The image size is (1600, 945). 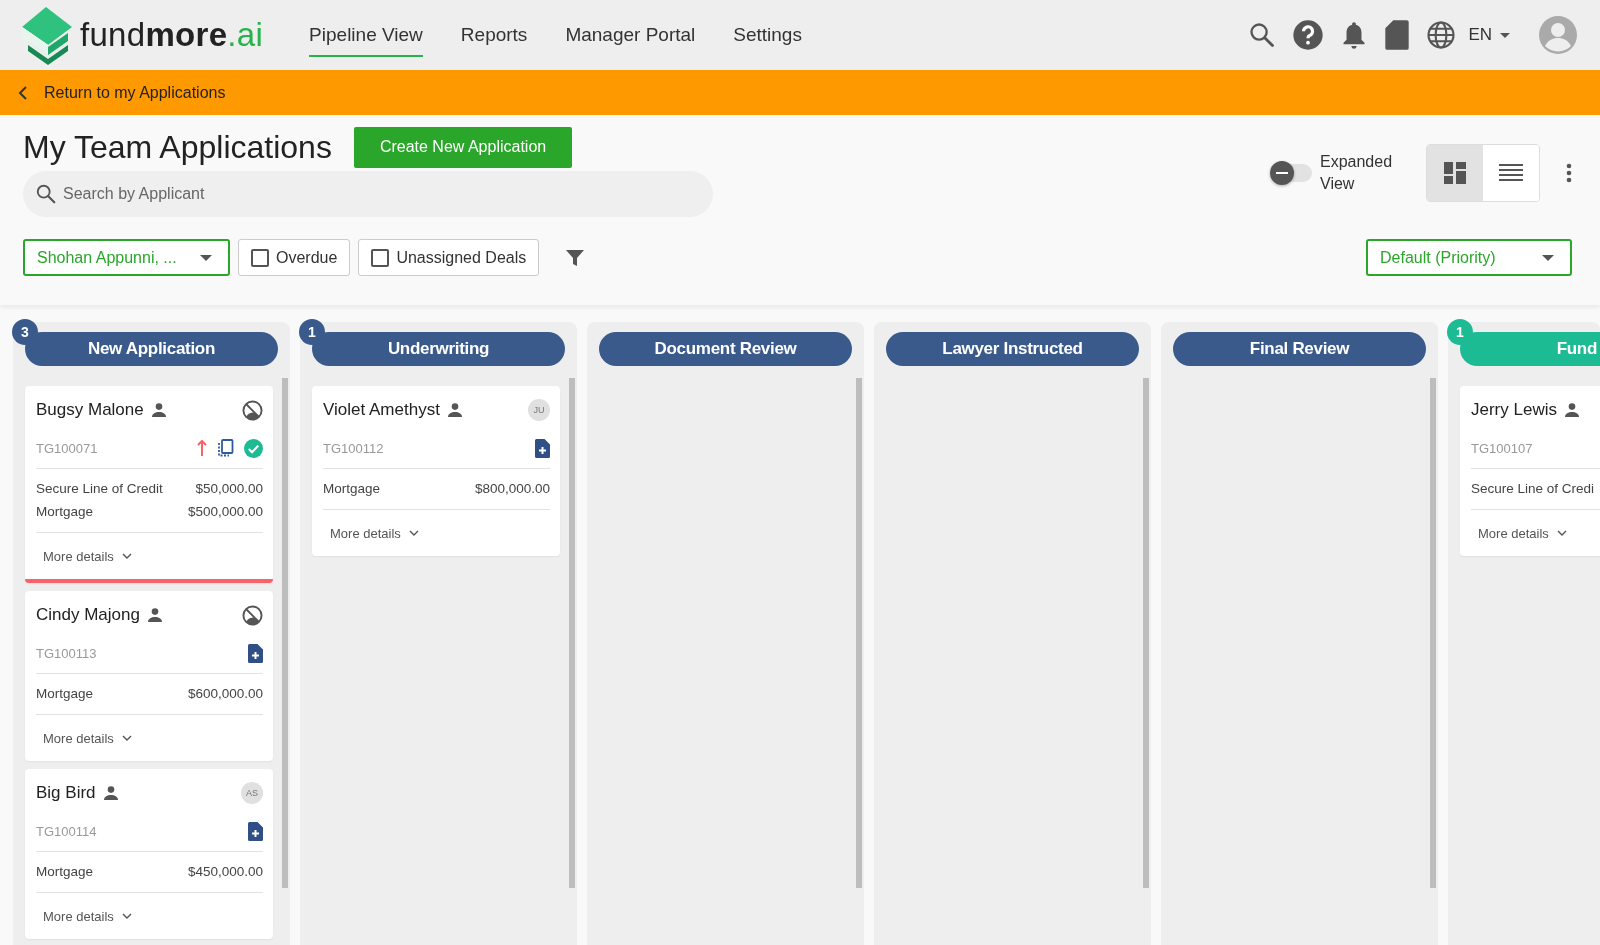 I want to click on product-amount: $450,000.00, so click(x=225, y=871).